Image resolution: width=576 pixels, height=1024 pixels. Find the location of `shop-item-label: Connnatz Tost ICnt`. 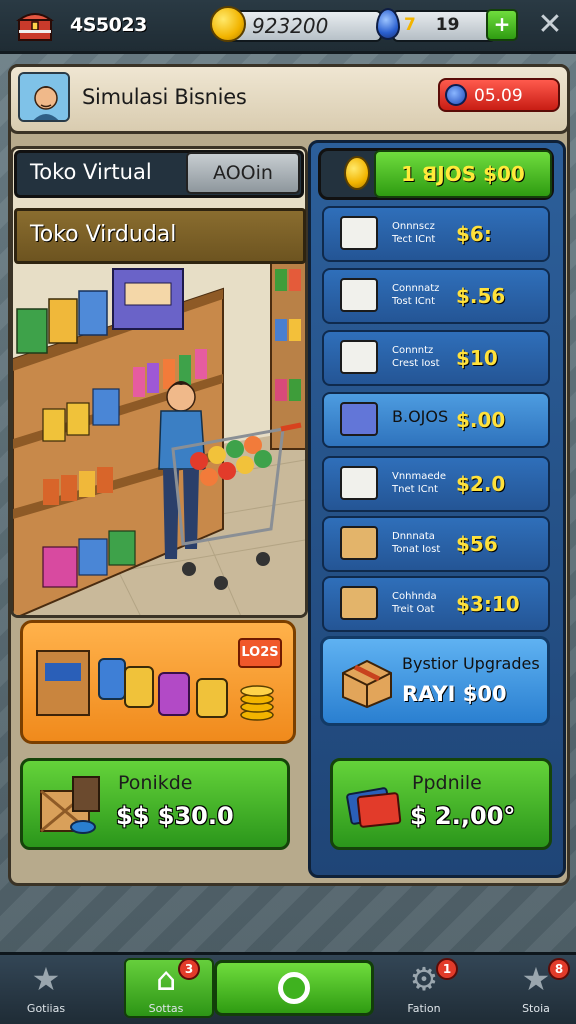

shop-item-label: Connnatz Tost ICnt is located at coordinates (416, 295).